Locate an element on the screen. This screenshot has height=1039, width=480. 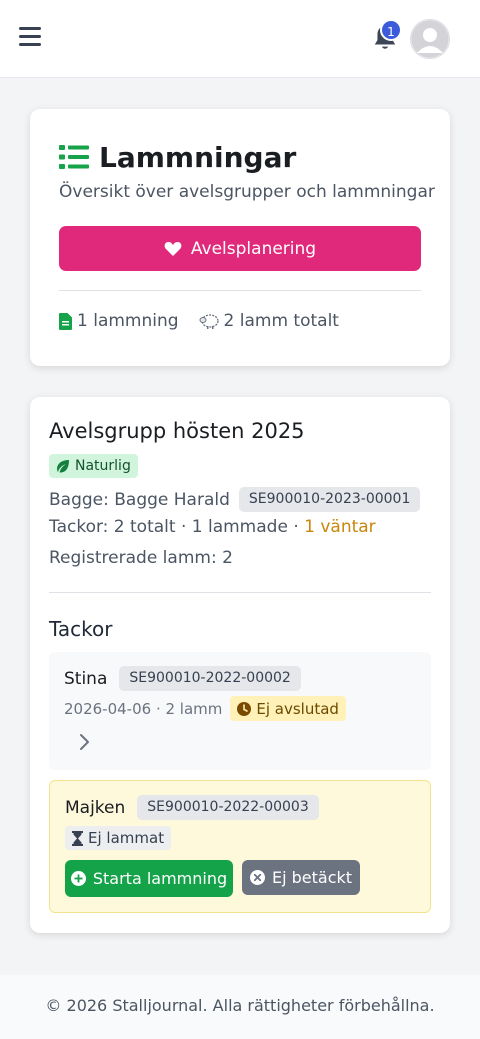
lambing-count: 1 lammning is located at coordinates (119, 321).